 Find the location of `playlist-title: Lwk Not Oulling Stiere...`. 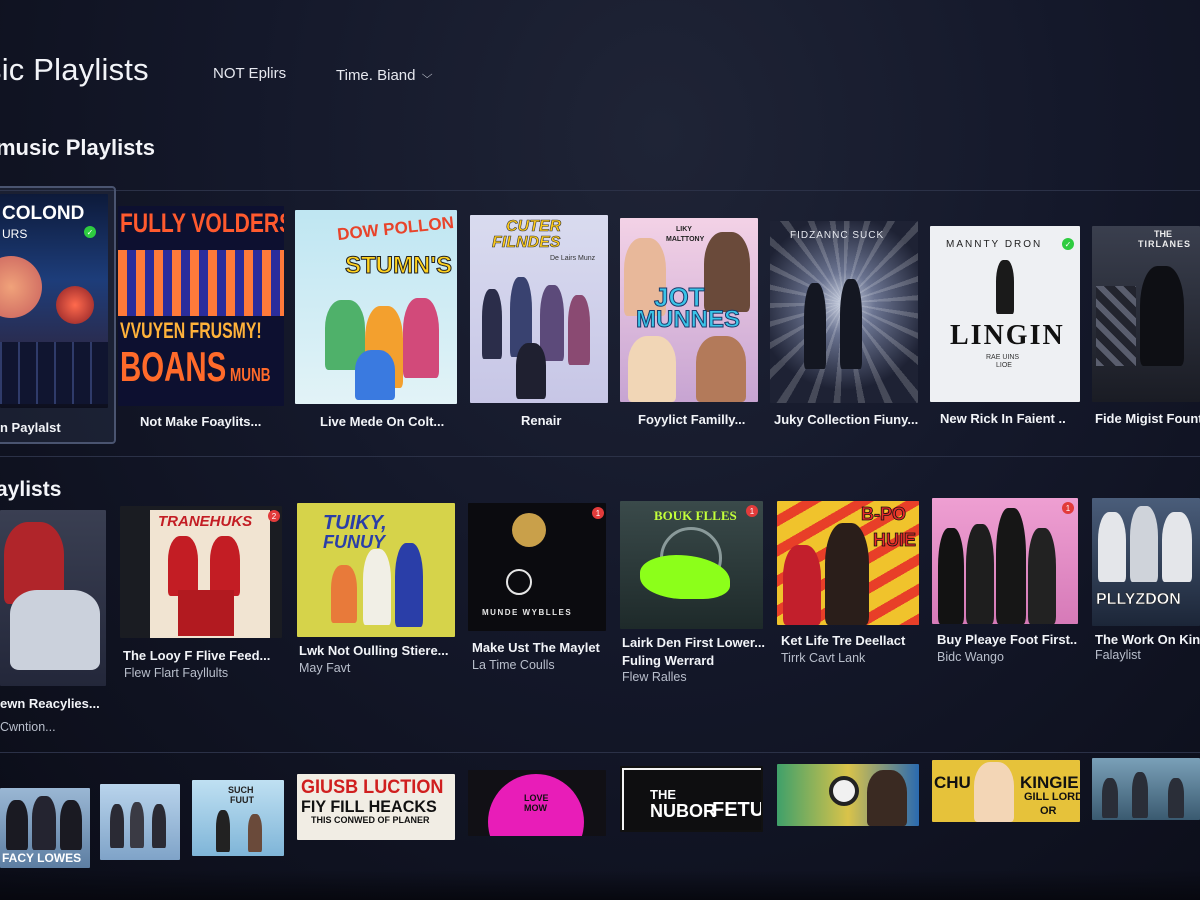

playlist-title: Lwk Not Oulling Stiere... is located at coordinates (374, 650).